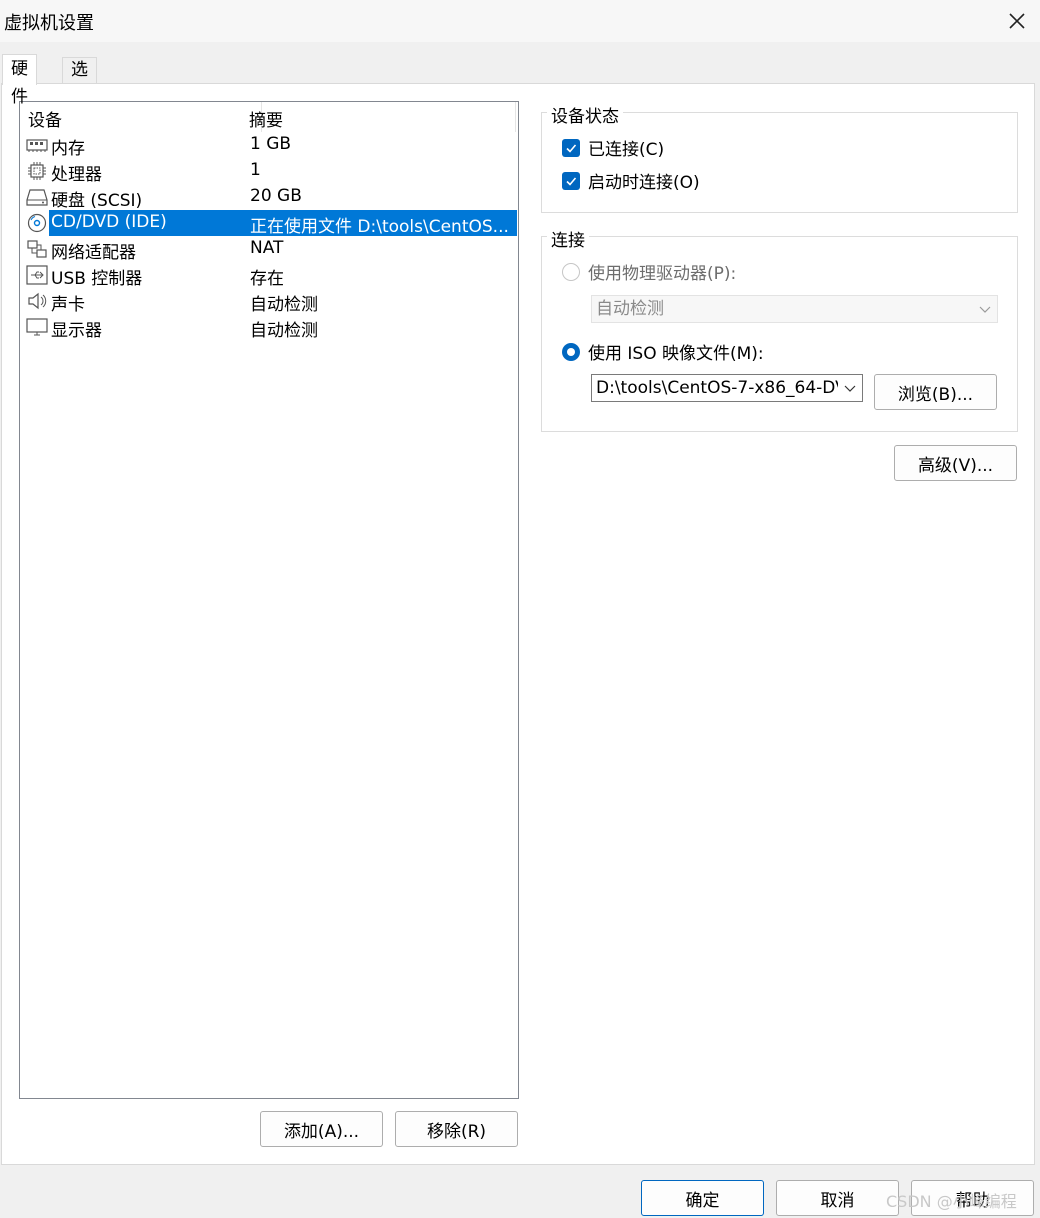 The image size is (1040, 1218). What do you see at coordinates (93, 253) in the screenshot?
I see `device-name: 网络适配器` at bounding box center [93, 253].